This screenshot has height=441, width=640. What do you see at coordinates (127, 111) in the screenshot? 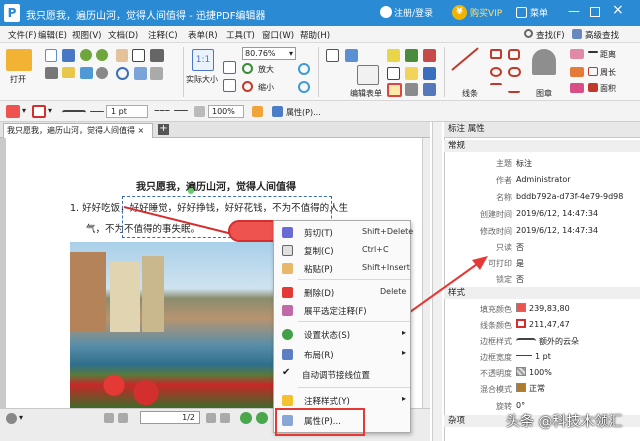
I see `stroke-width-select: 1 pt` at bounding box center [127, 111].